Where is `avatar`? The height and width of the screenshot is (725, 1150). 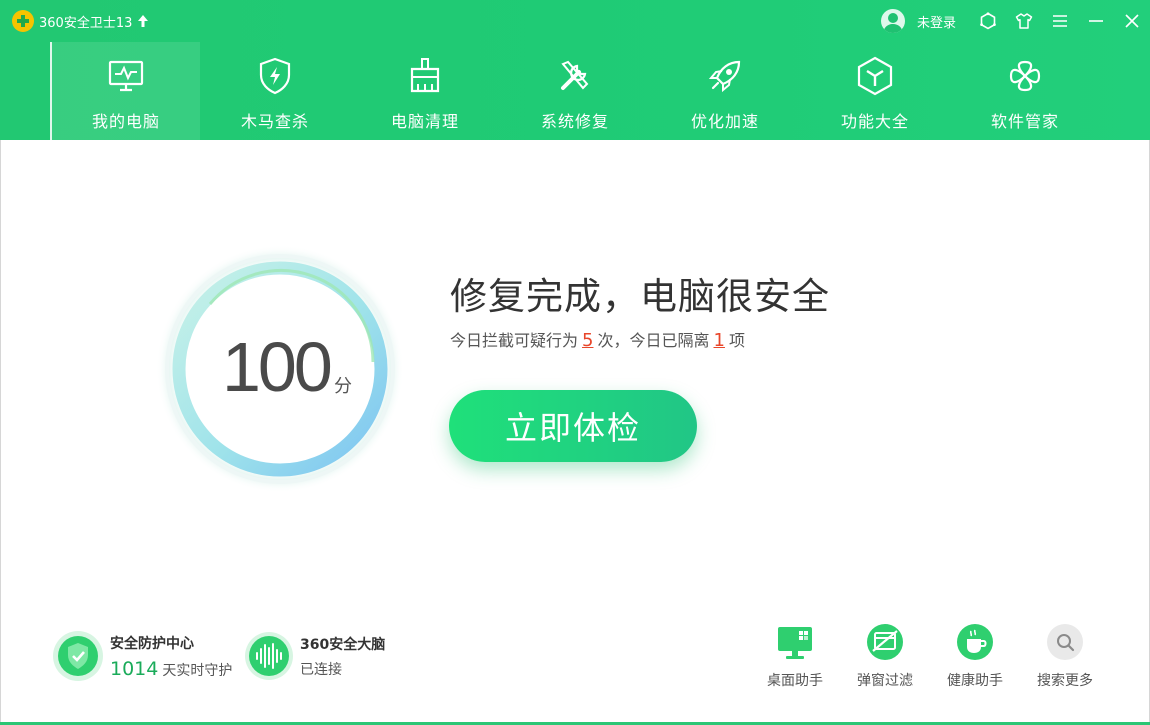
avatar is located at coordinates (892, 21).